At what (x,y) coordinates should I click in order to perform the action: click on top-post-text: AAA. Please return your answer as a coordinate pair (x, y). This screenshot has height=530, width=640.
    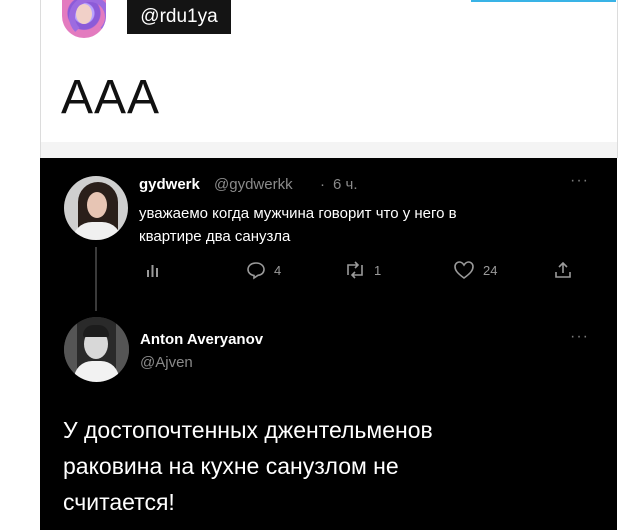
    Looking at the image, I should click on (111, 97).